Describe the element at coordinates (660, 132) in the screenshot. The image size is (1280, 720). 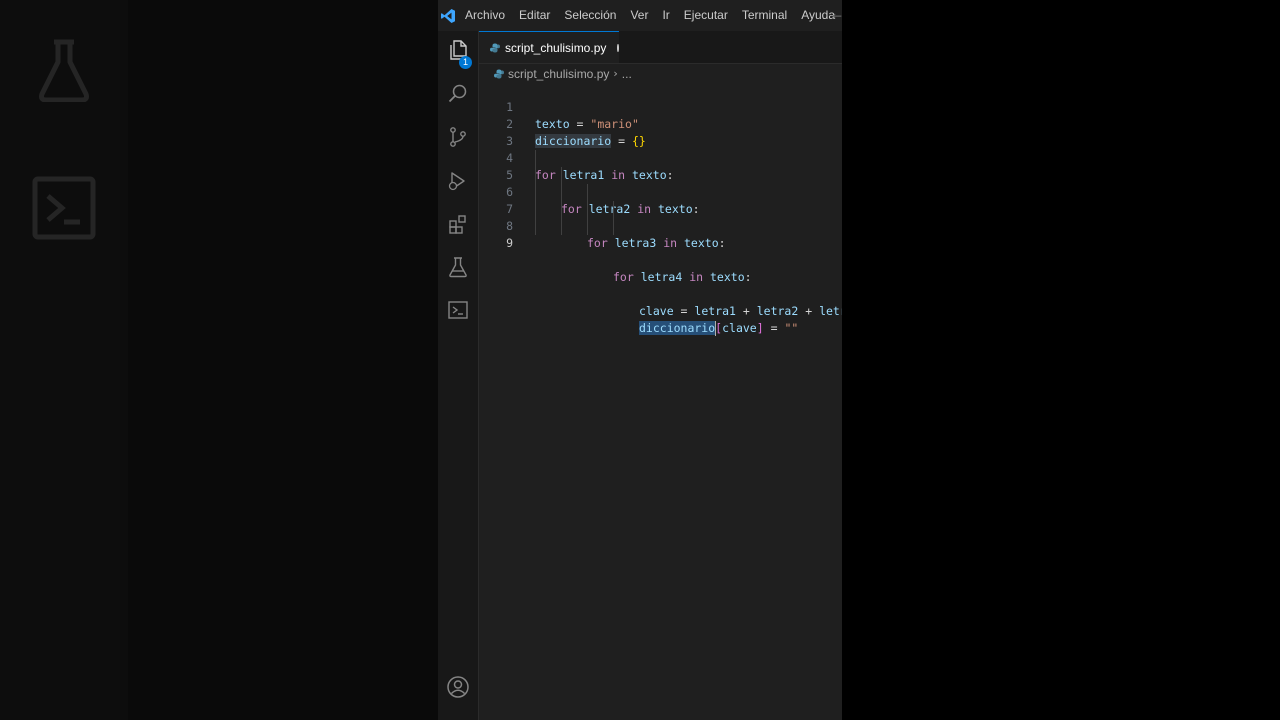
I see `code-line-3: 3` at that location.